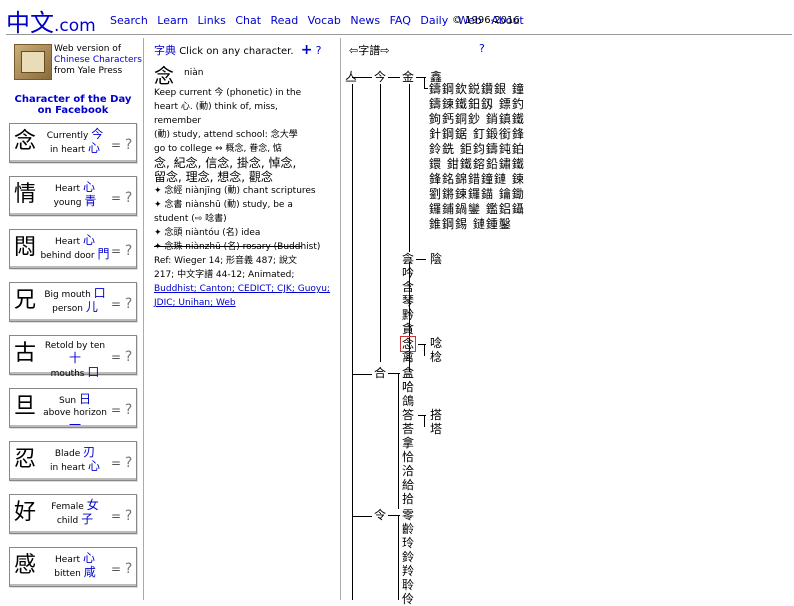  Describe the element at coordinates (75, 413) in the screenshot. I see `hint-line2: above horizon` at that location.